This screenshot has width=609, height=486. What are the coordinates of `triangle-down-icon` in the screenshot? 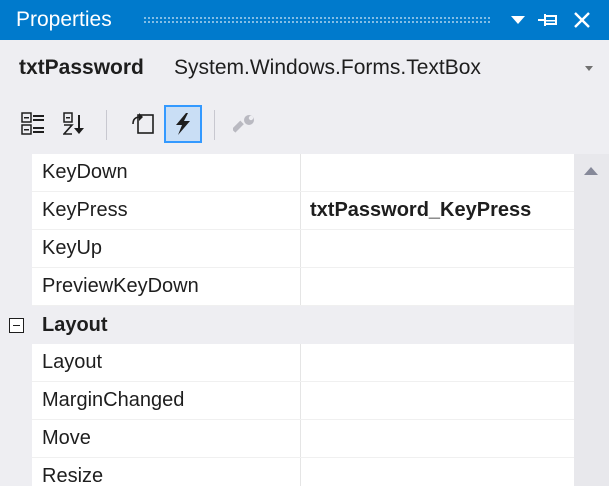 It's located at (518, 20).